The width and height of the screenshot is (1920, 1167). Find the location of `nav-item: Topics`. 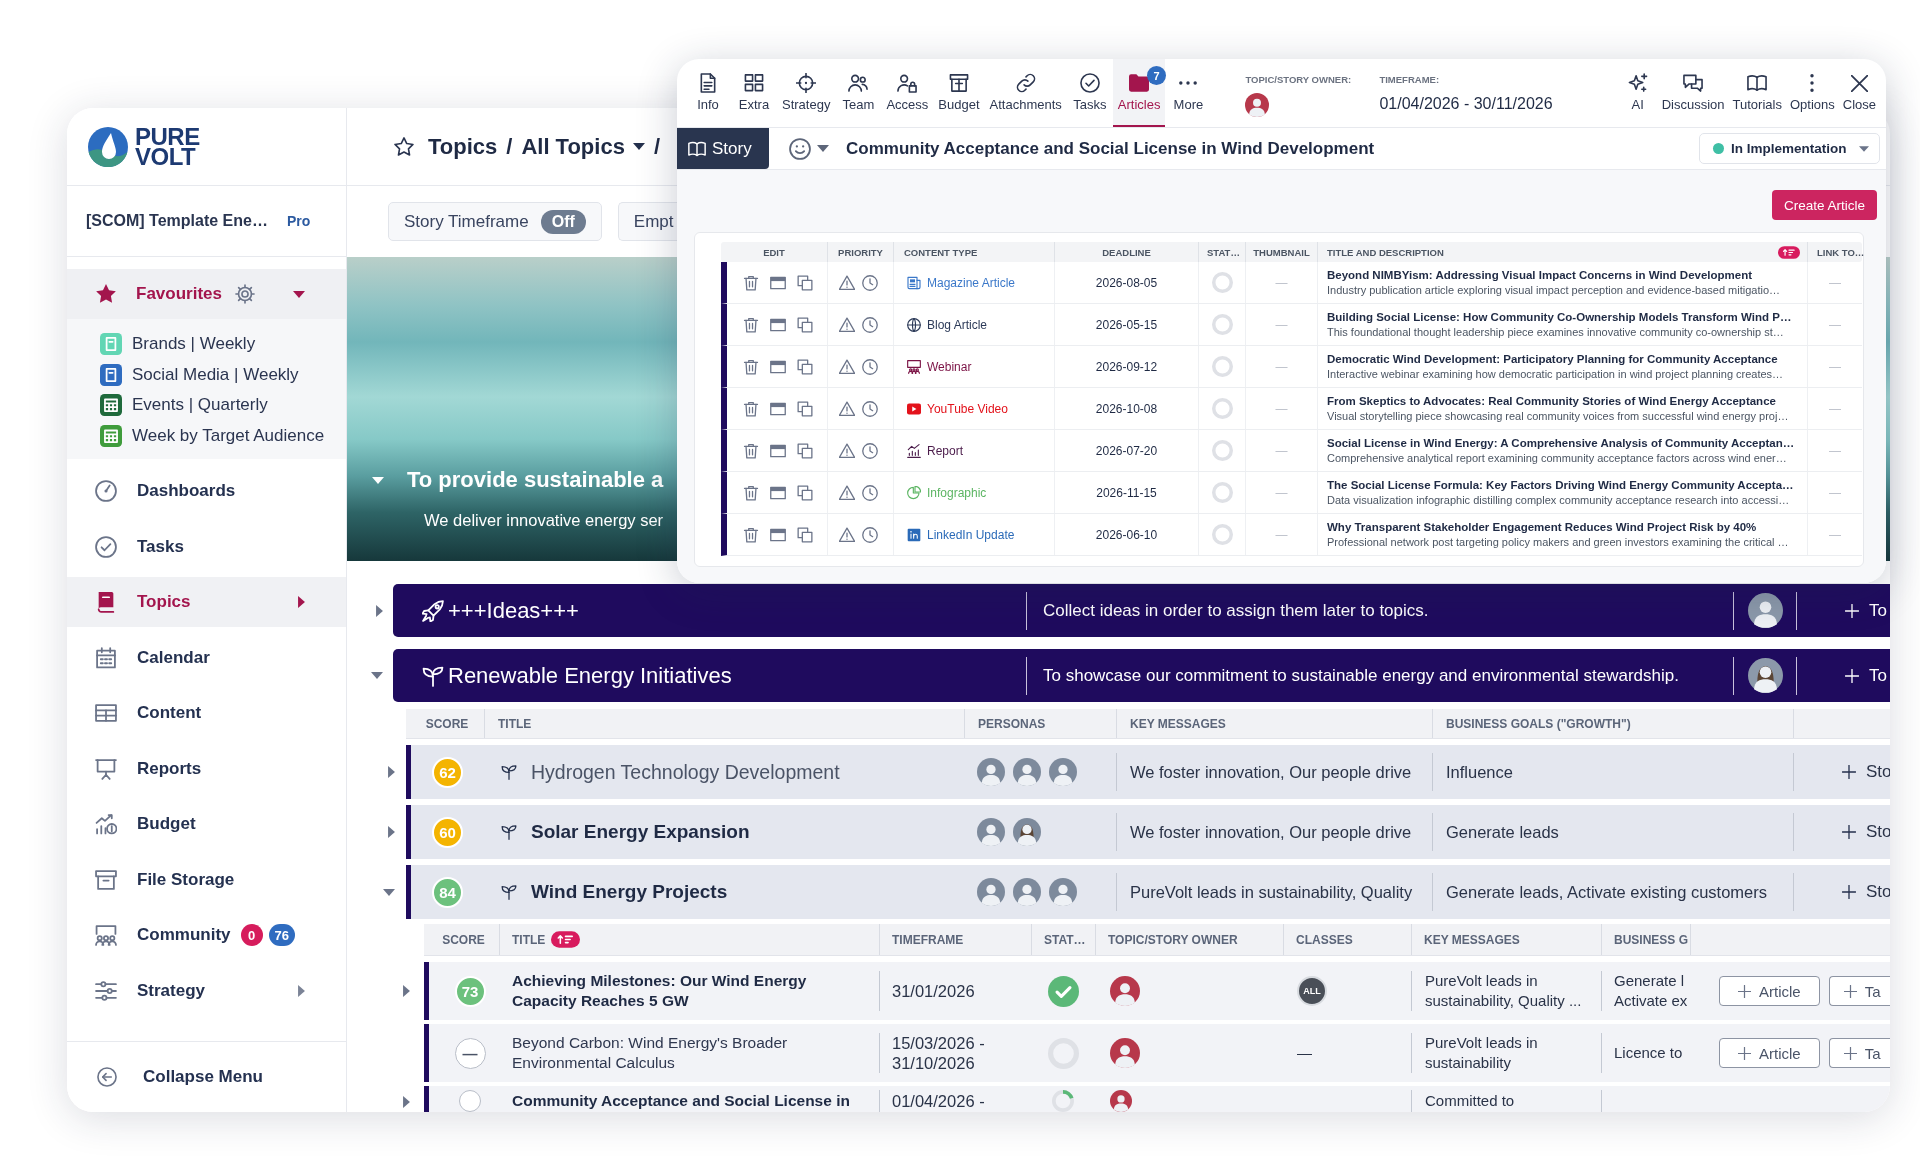

nav-item: Topics is located at coordinates (206, 602).